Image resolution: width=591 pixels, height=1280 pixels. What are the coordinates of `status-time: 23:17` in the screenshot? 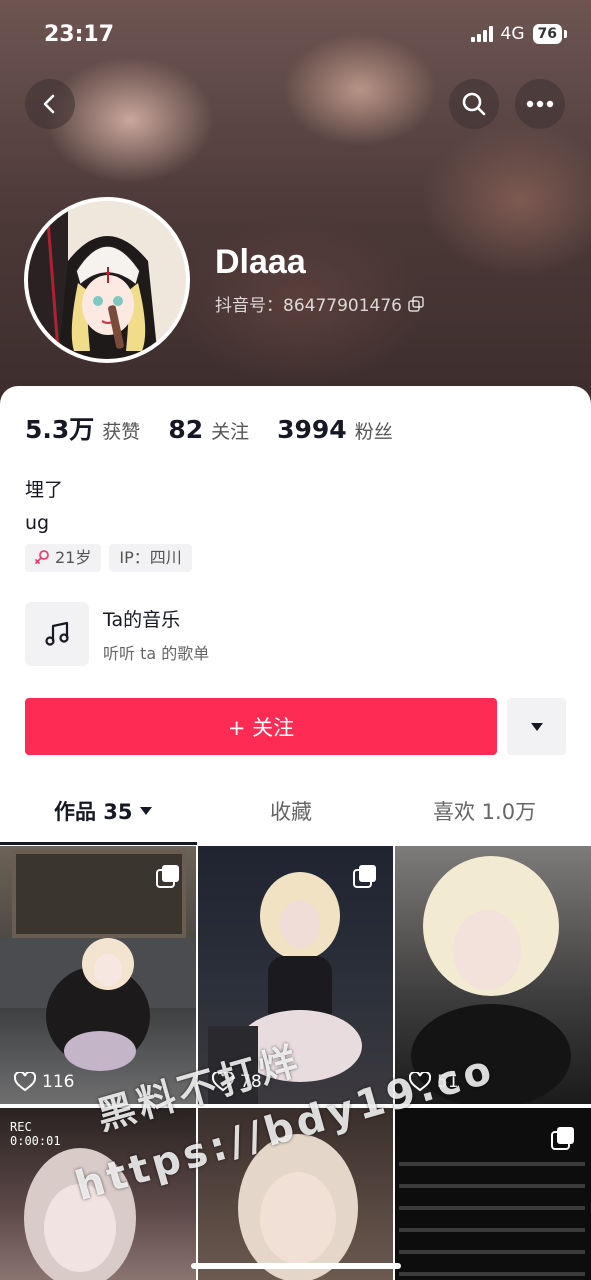 It's located at (79, 34).